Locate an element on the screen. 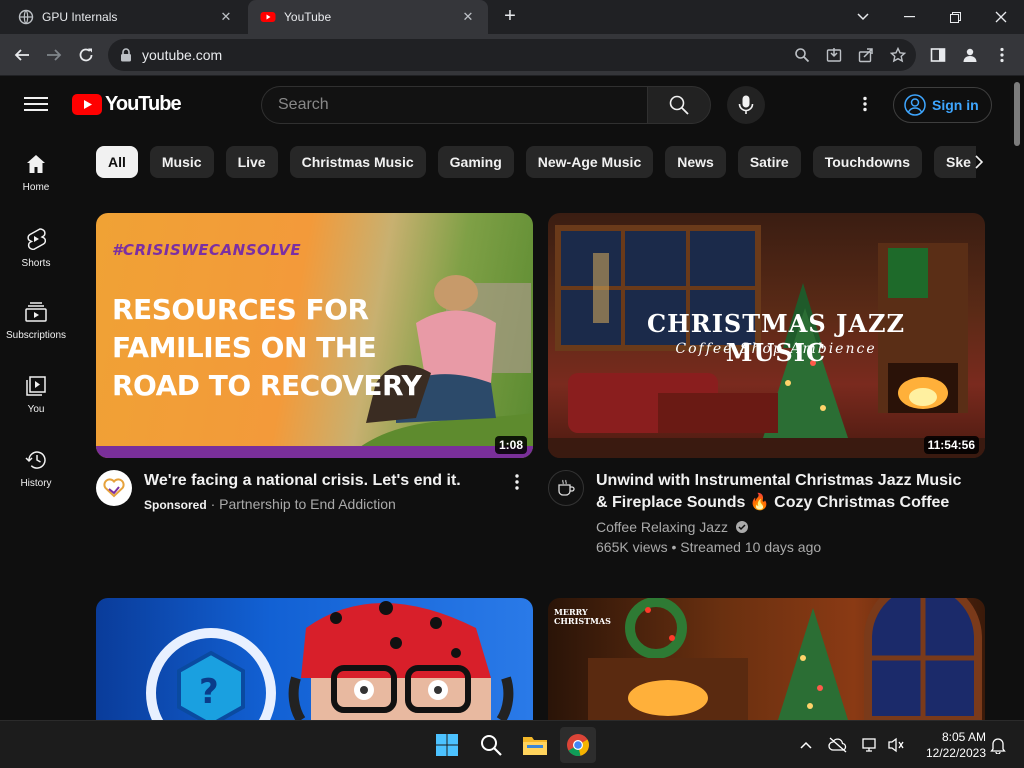 The height and width of the screenshot is (768, 1024). thumbnail-headline-line: RESOURCES FOR is located at coordinates (240, 309).